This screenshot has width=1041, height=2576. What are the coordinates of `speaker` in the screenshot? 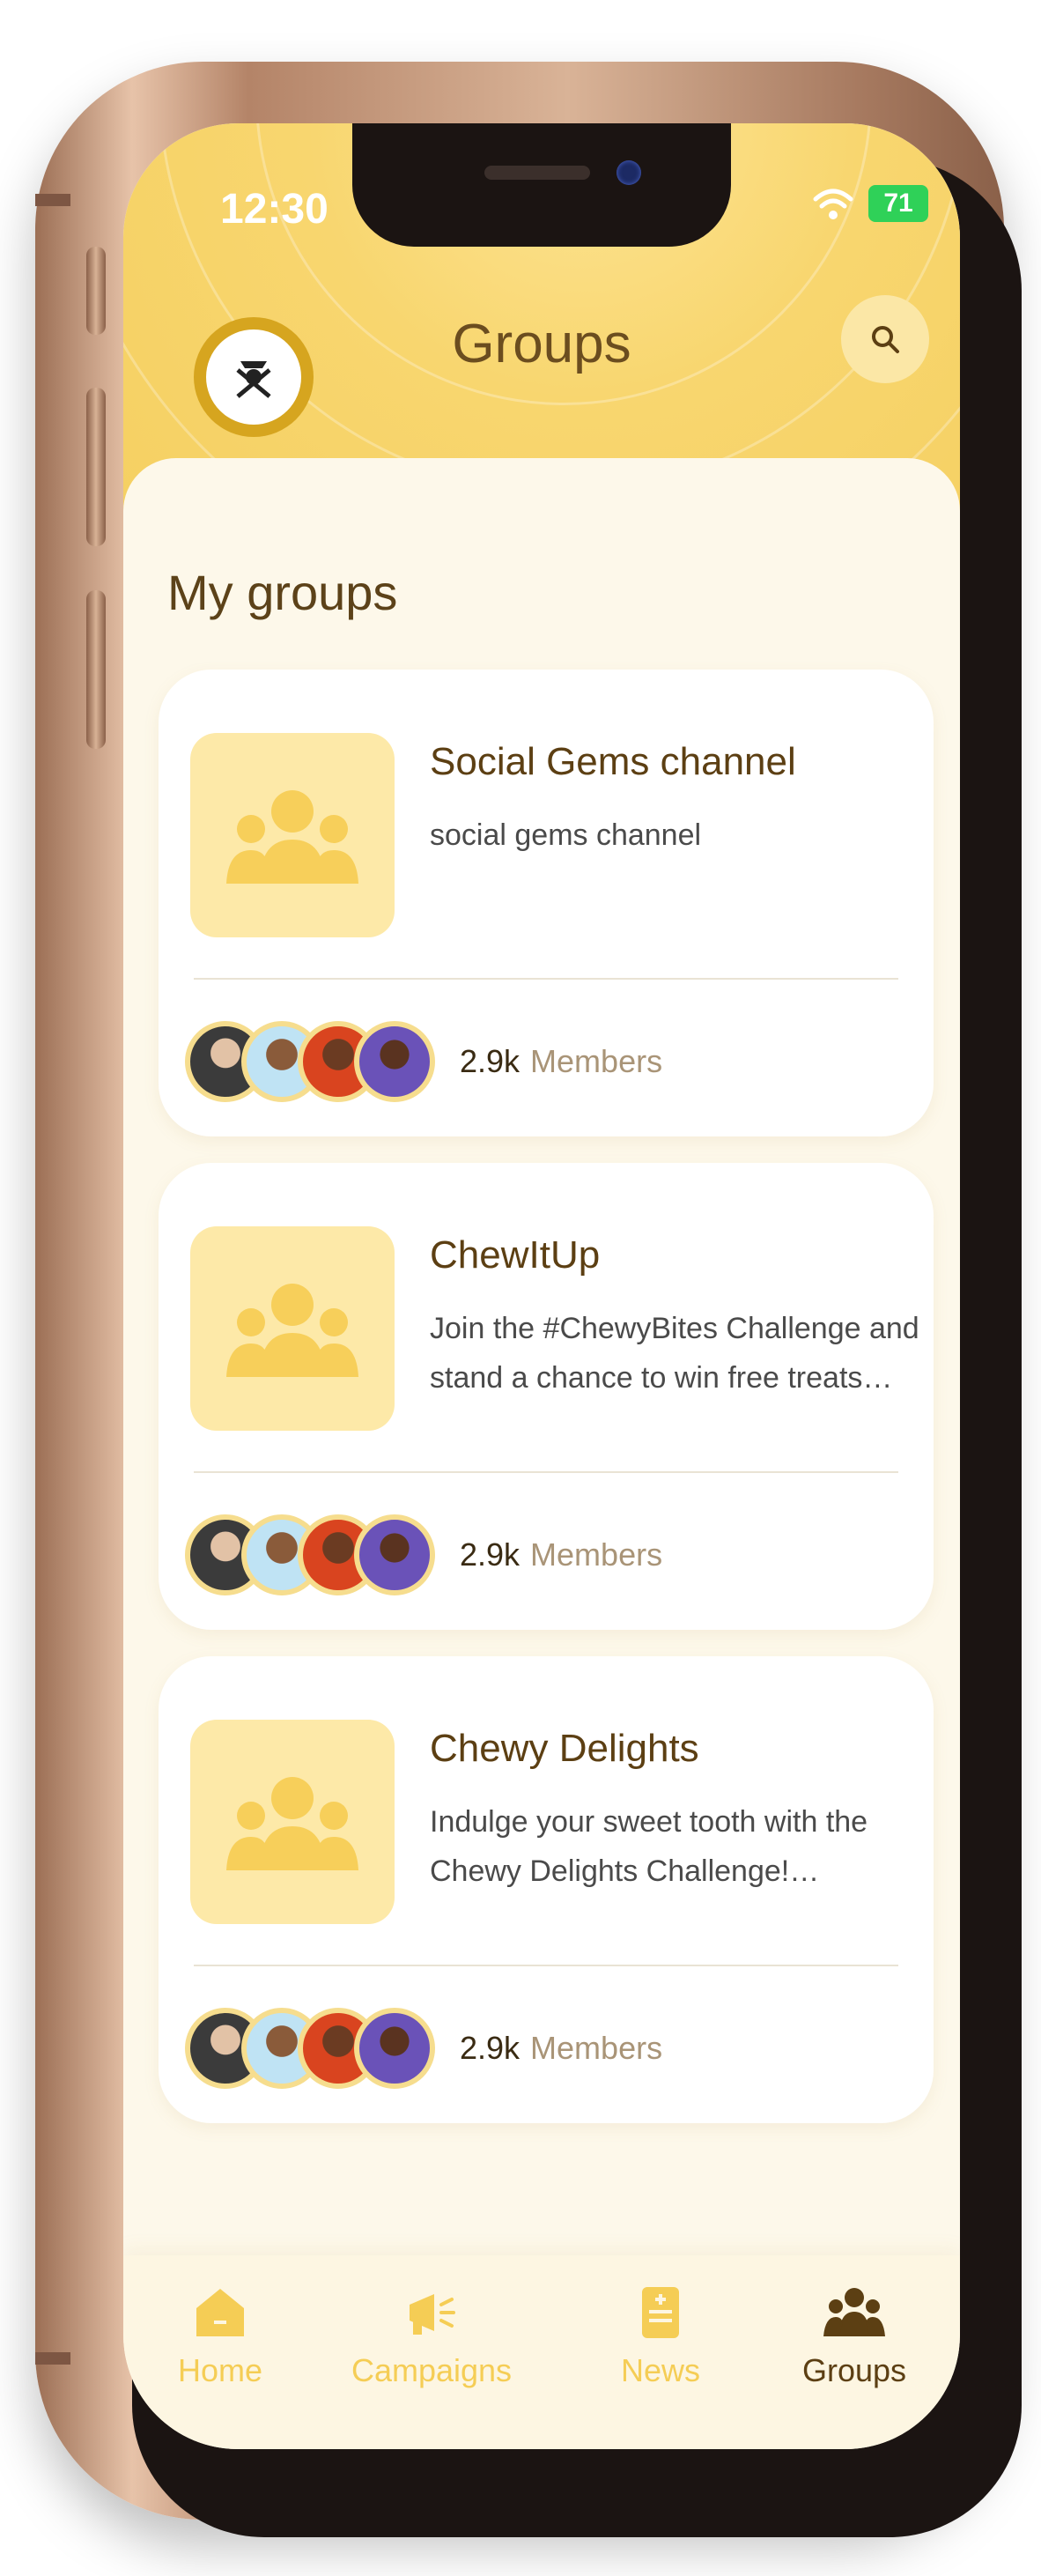 It's located at (537, 173).